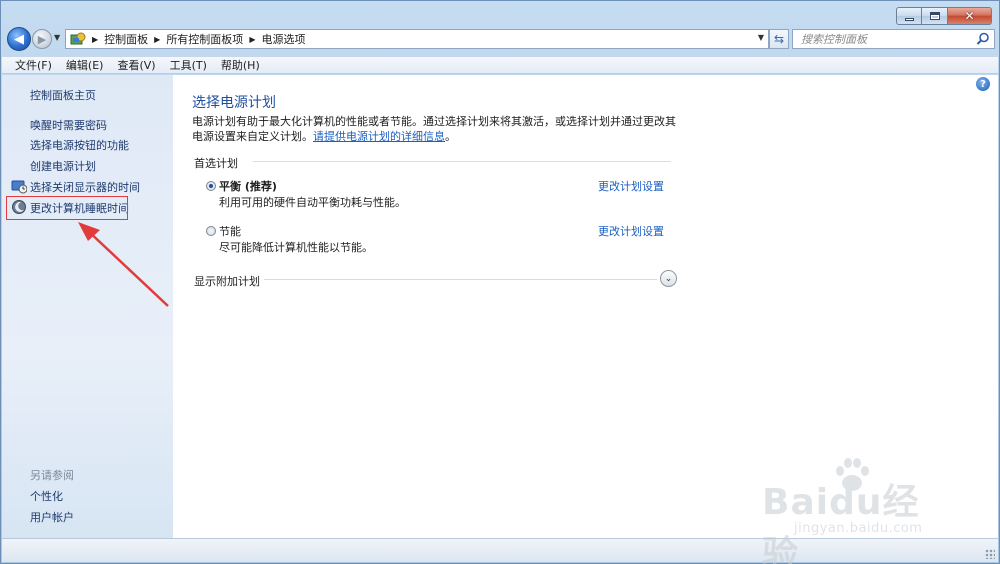 This screenshot has width=1000, height=564. Describe the element at coordinates (983, 39) in the screenshot. I see `search-icon` at that location.